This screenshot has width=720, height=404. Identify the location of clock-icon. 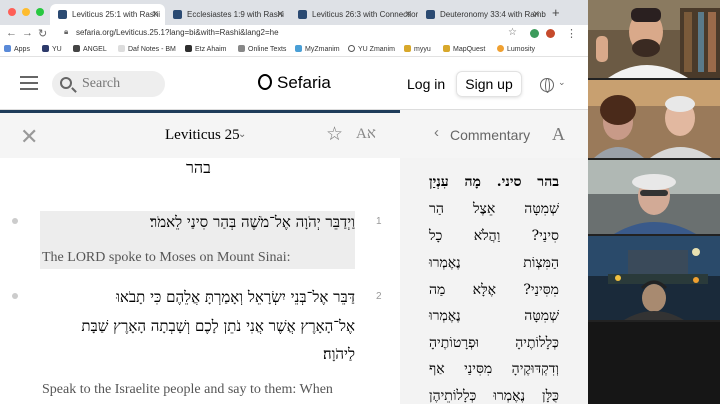
(351, 48).